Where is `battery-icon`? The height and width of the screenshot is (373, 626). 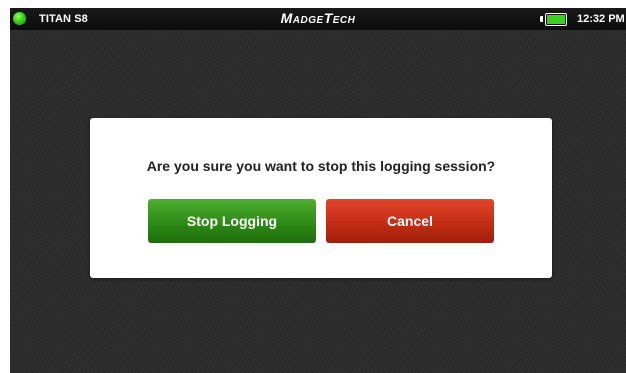 battery-icon is located at coordinates (556, 19).